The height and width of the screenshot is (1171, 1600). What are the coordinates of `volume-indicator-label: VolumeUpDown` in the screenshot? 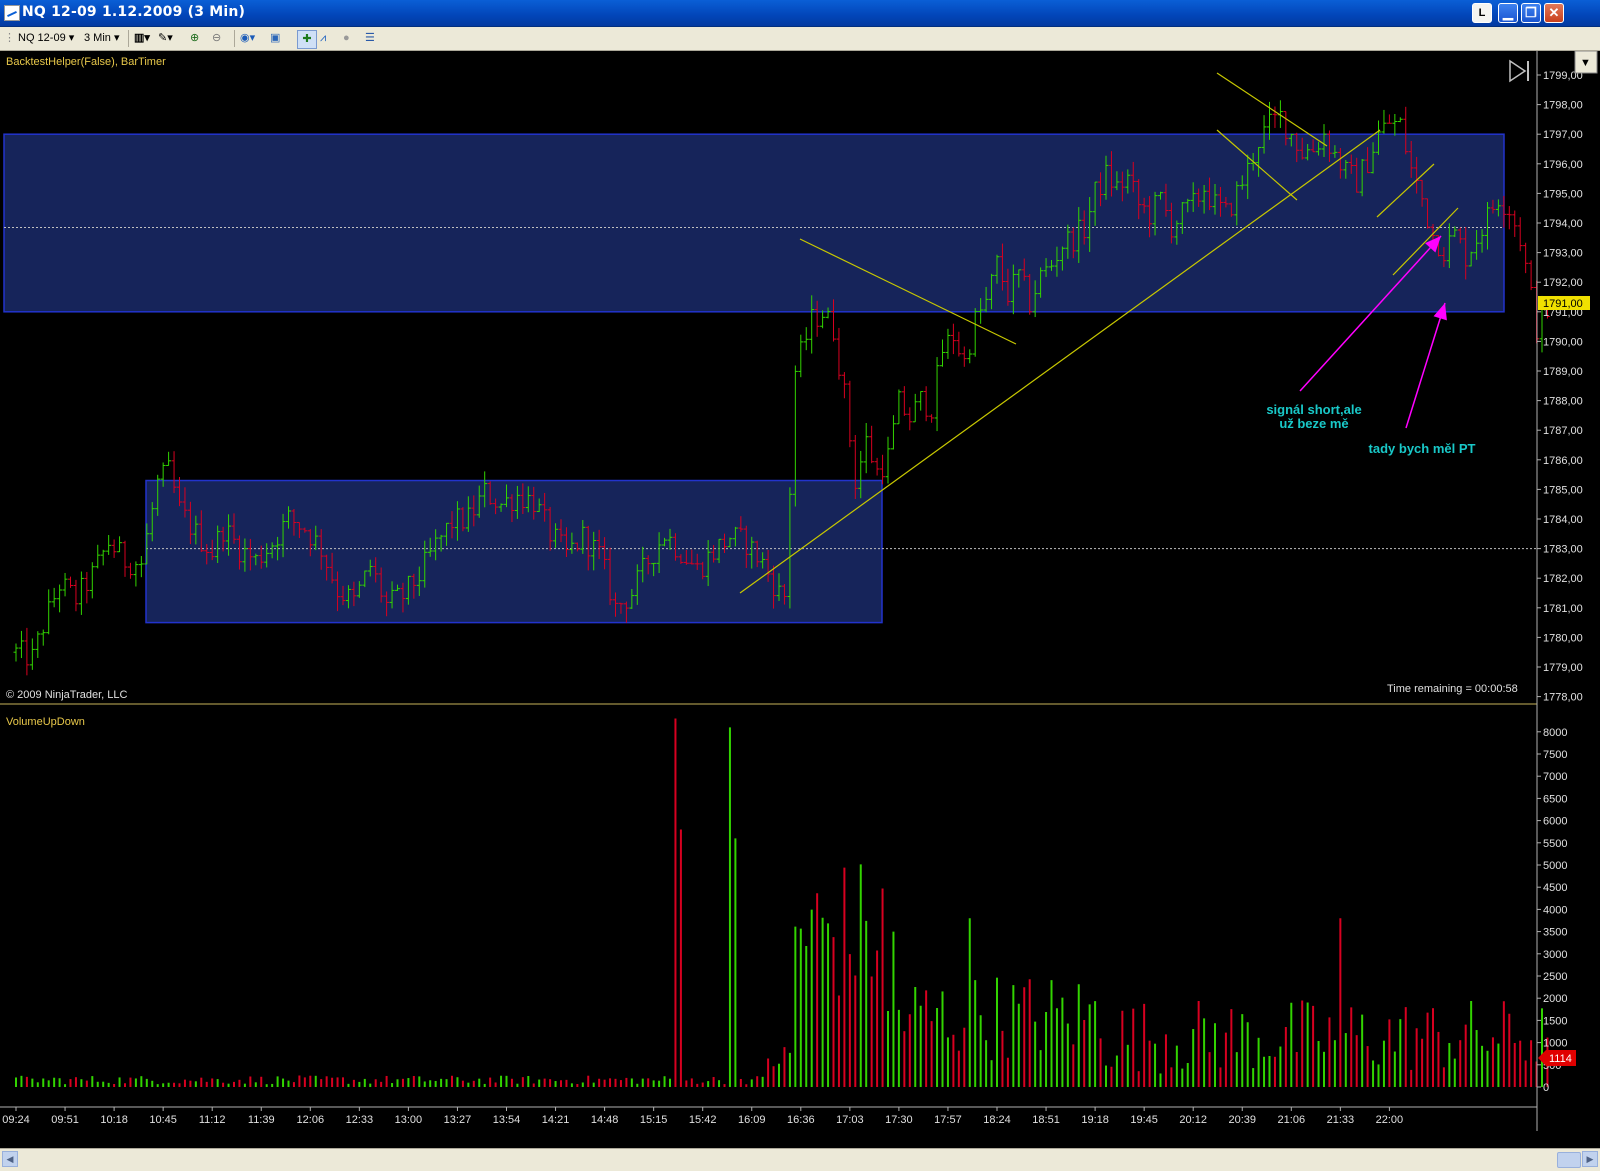 It's located at (45, 722).